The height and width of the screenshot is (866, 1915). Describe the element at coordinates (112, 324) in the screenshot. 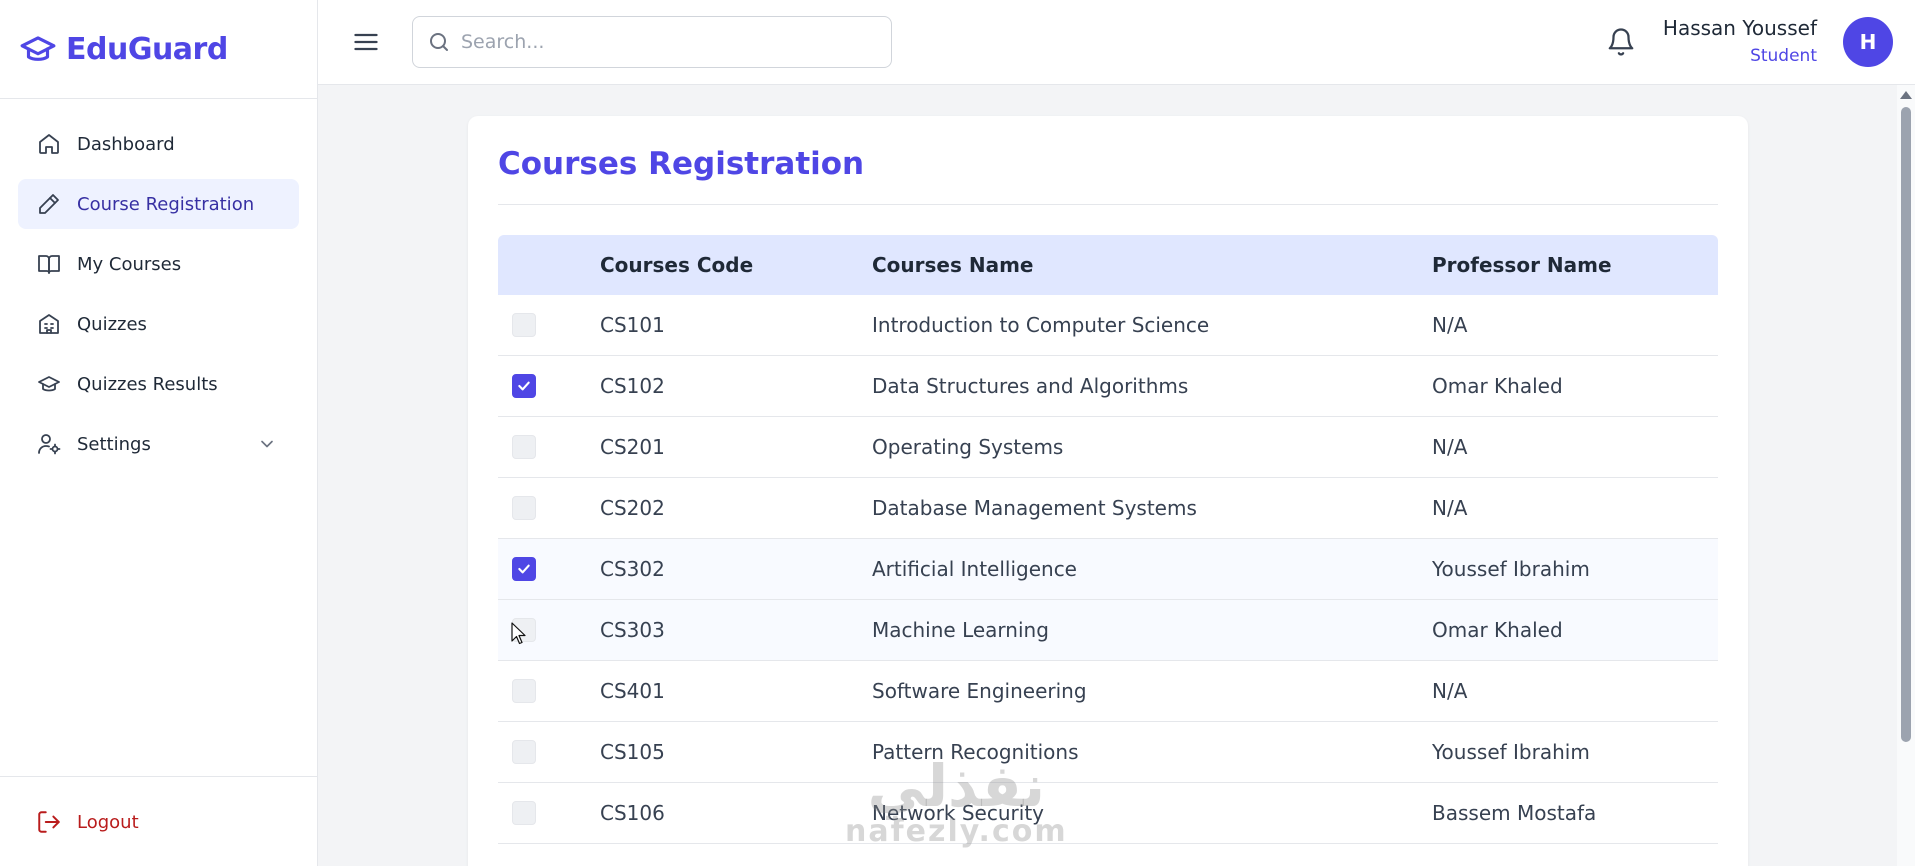

I see `sidebar-item-label: Quizzes` at that location.